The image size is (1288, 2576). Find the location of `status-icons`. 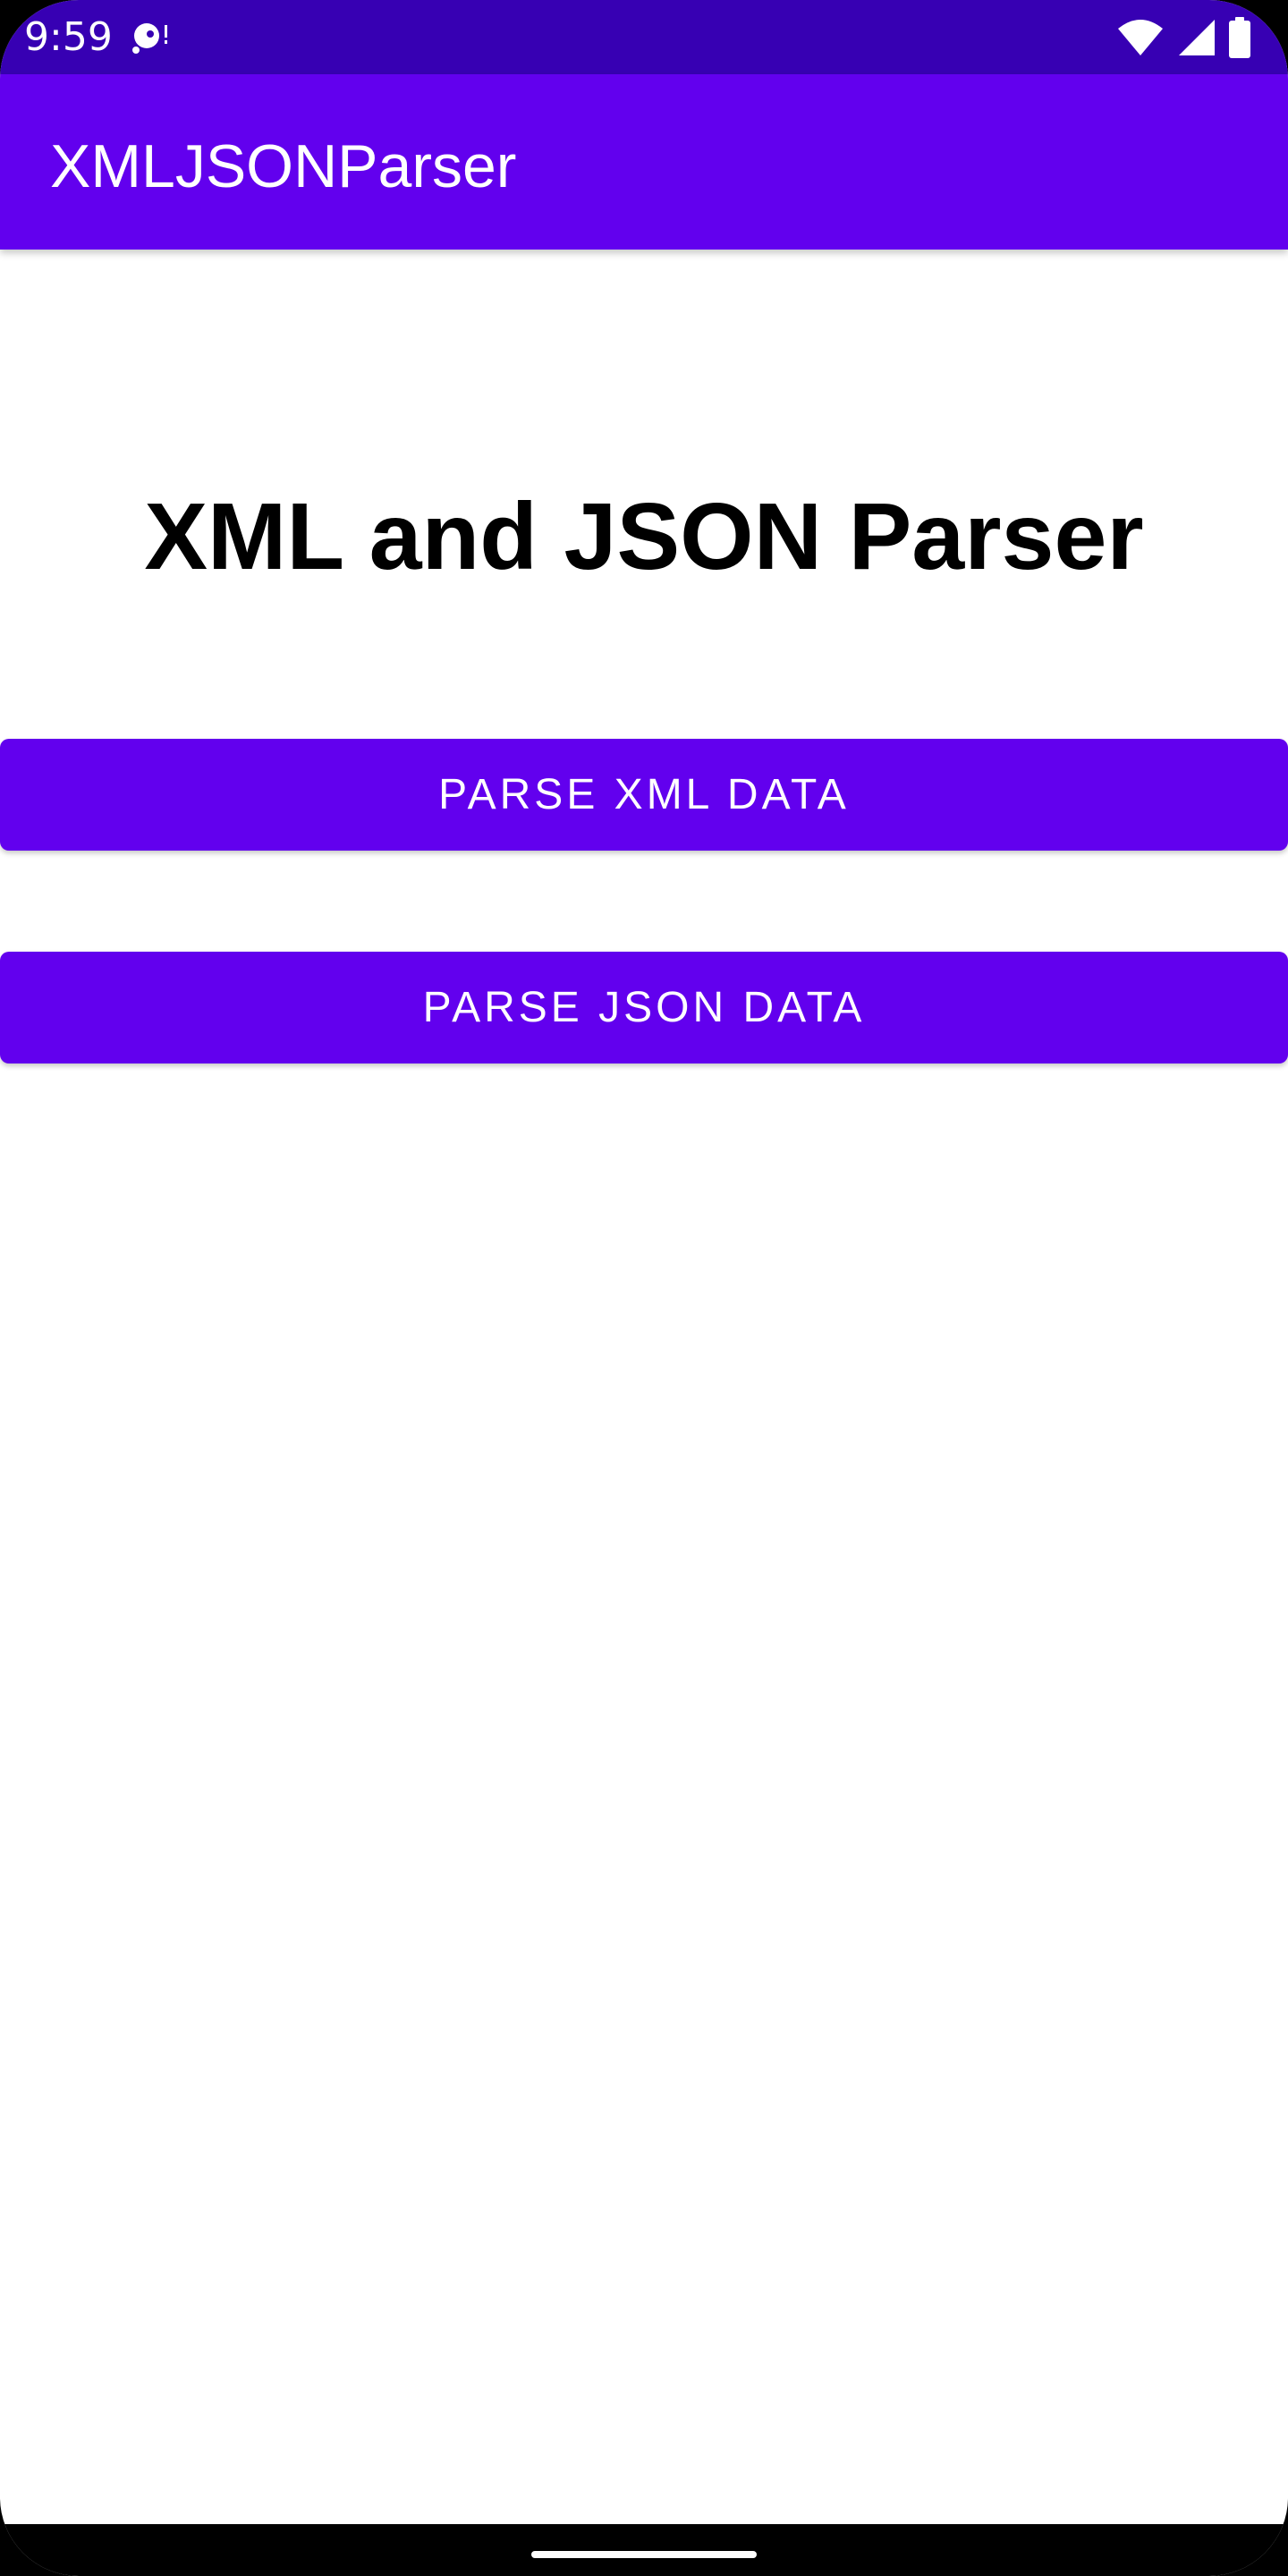

status-icons is located at coordinates (1184, 37).